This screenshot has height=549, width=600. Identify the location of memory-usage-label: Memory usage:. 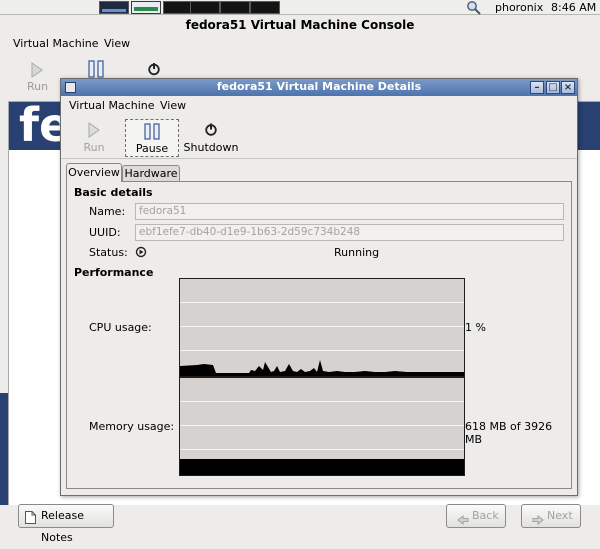
(132, 426).